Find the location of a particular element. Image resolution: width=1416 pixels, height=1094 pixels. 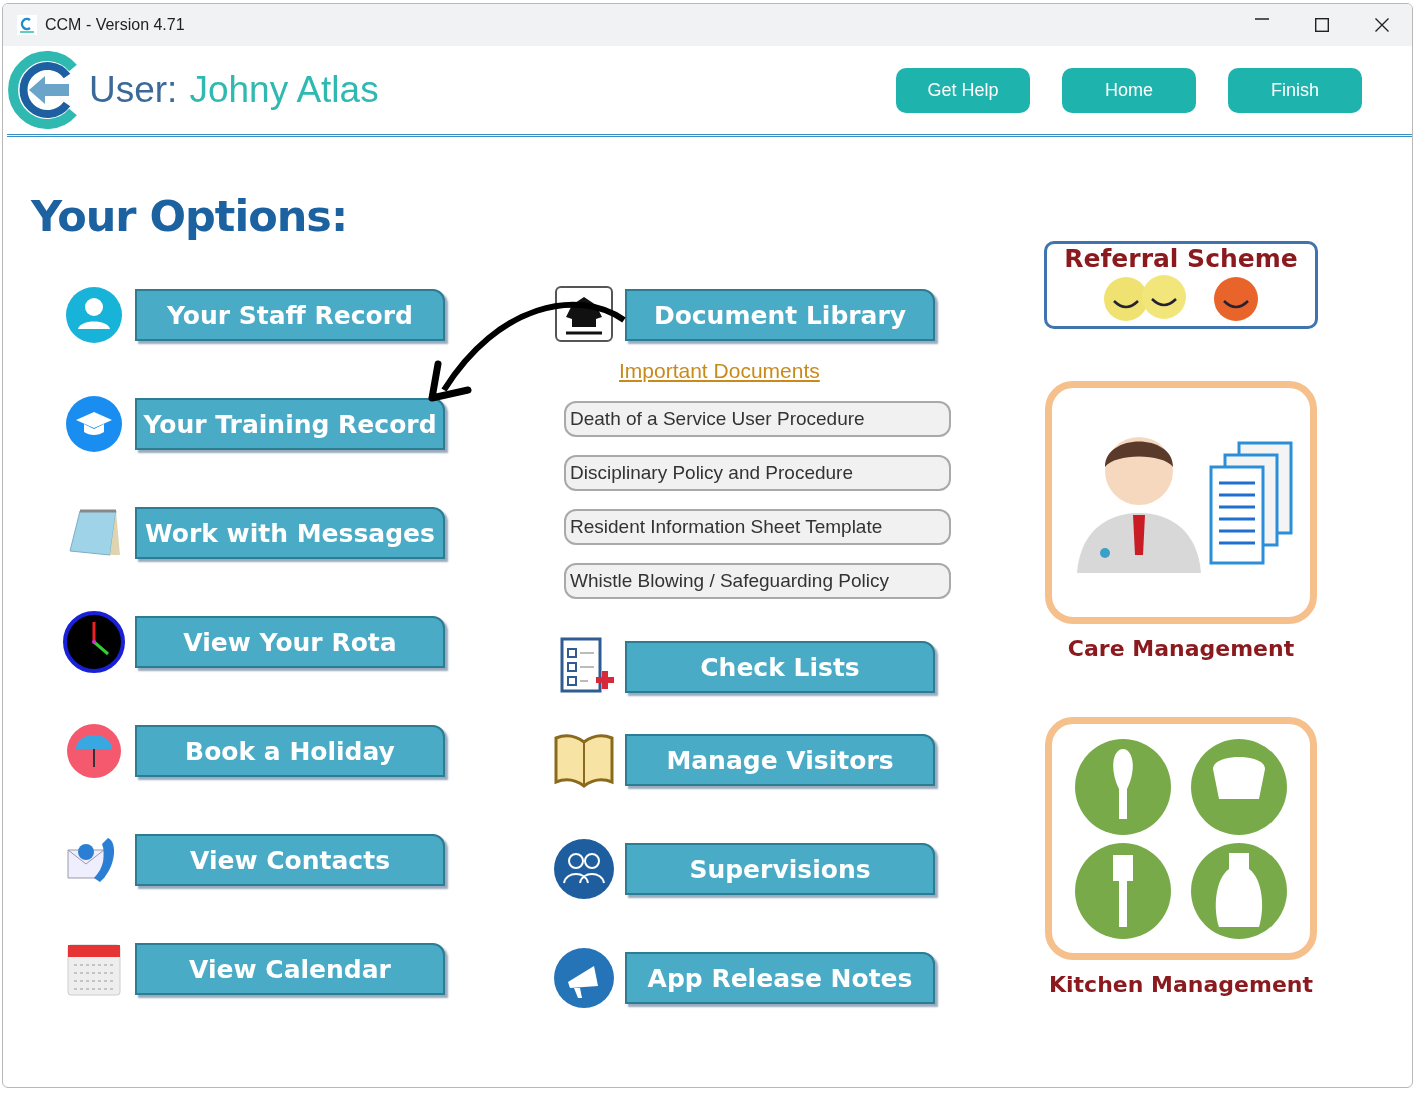

option-button: Your Staff Record is located at coordinates (290, 315).